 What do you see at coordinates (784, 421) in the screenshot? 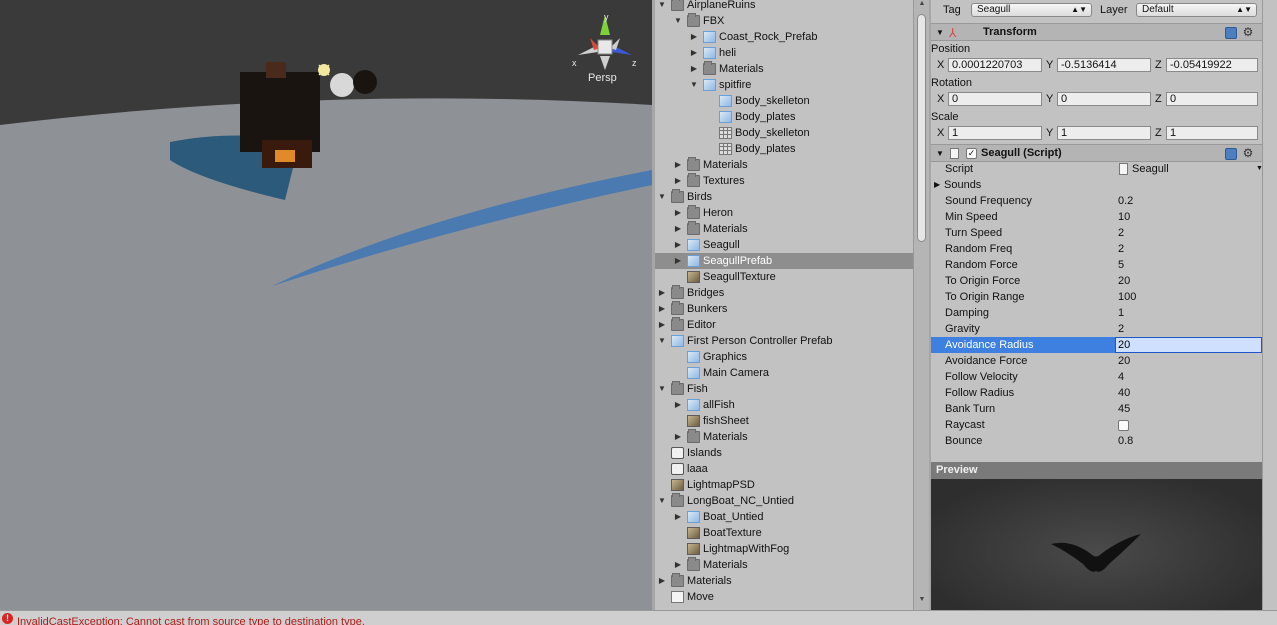
I see `project-item: fishSheet` at bounding box center [784, 421].